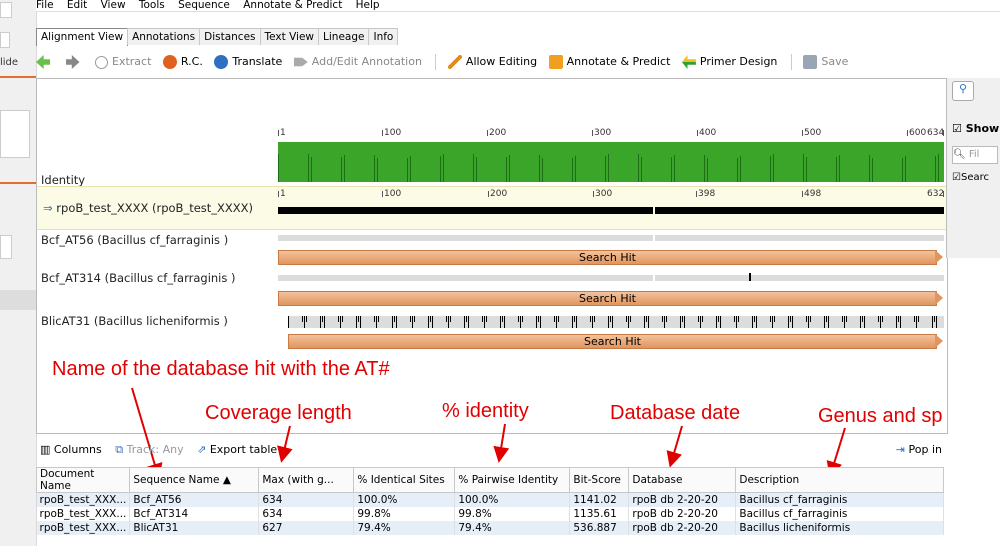  What do you see at coordinates (155, 449) in the screenshot?
I see `track-label: Track: Any` at bounding box center [155, 449].